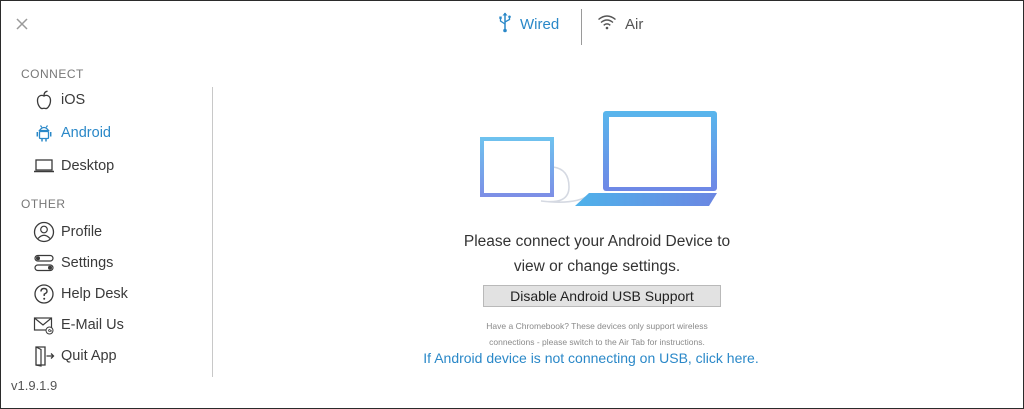 The image size is (1024, 409). Describe the element at coordinates (44, 232) in the screenshot. I see `user-icon` at that location.